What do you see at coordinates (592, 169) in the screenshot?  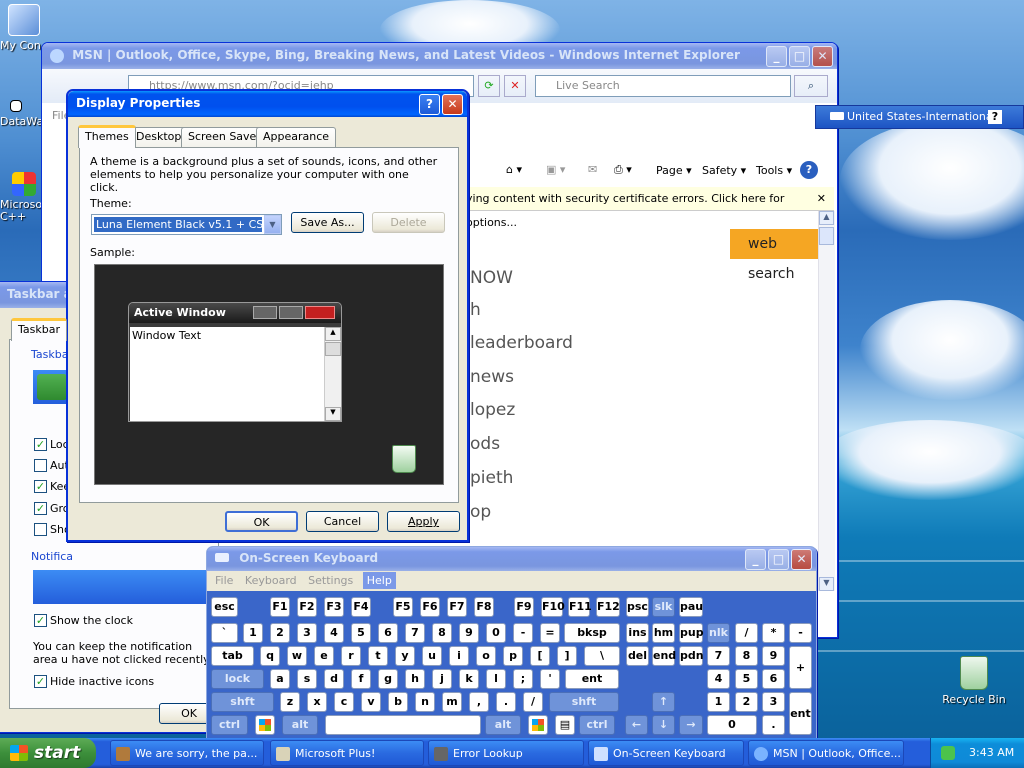 I see `mail-icon: ✉` at bounding box center [592, 169].